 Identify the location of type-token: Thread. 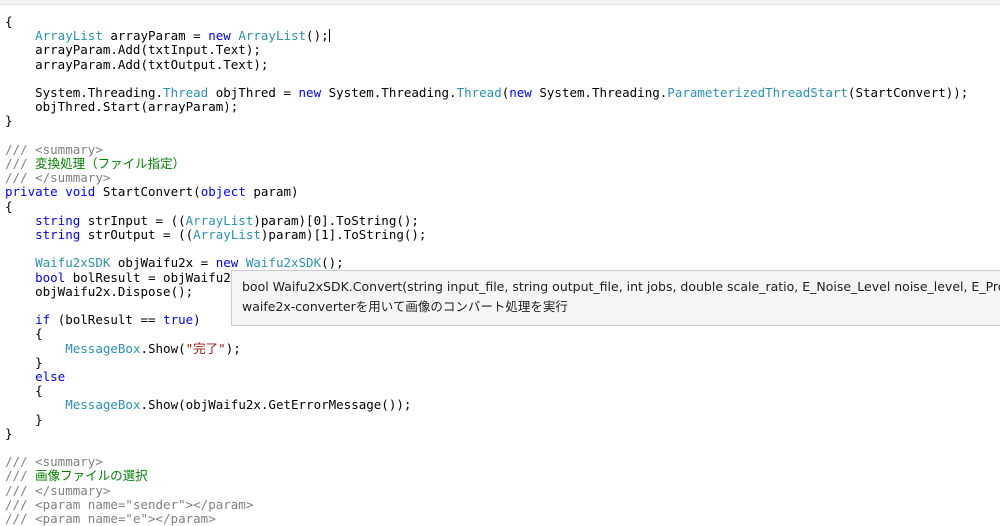
(186, 92).